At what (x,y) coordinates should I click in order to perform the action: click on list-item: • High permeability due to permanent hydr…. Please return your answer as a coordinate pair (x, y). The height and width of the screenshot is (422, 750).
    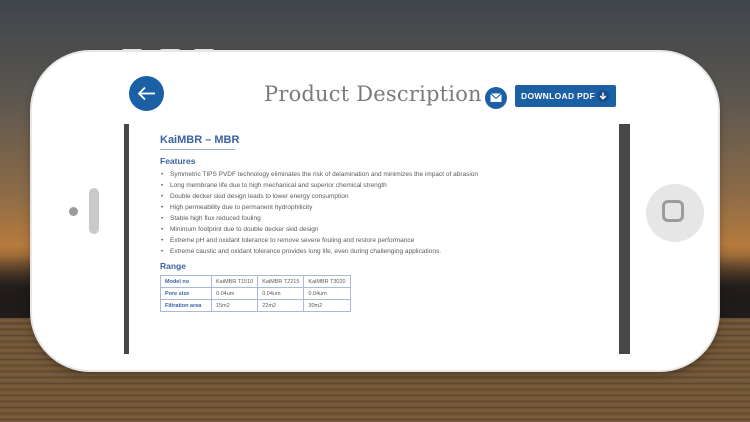
    Looking at the image, I should click on (237, 207).